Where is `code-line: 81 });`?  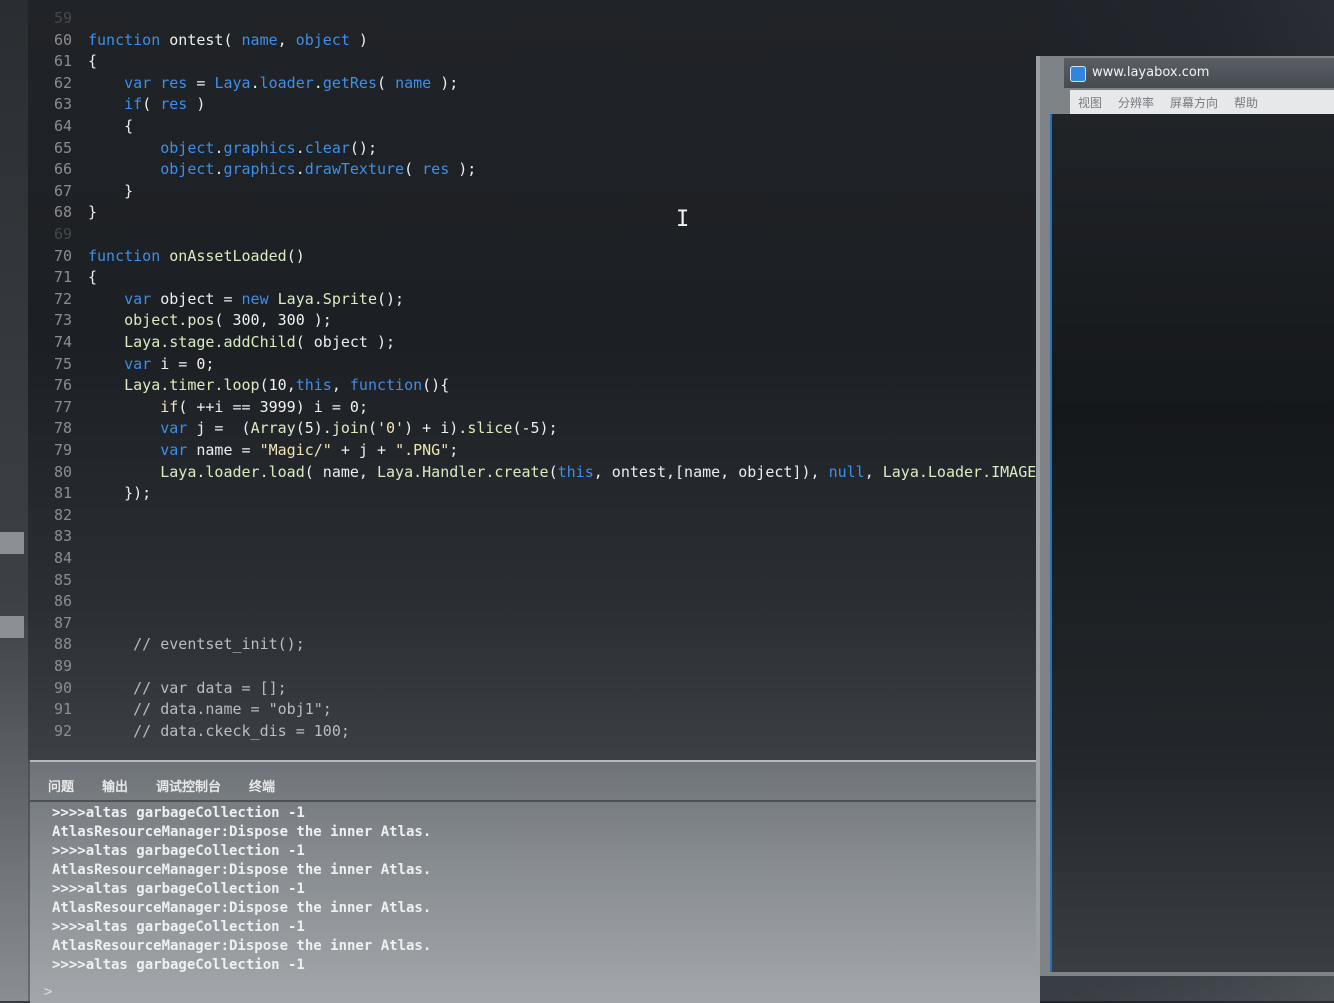
code-line: 81 }); is located at coordinates (535, 493).